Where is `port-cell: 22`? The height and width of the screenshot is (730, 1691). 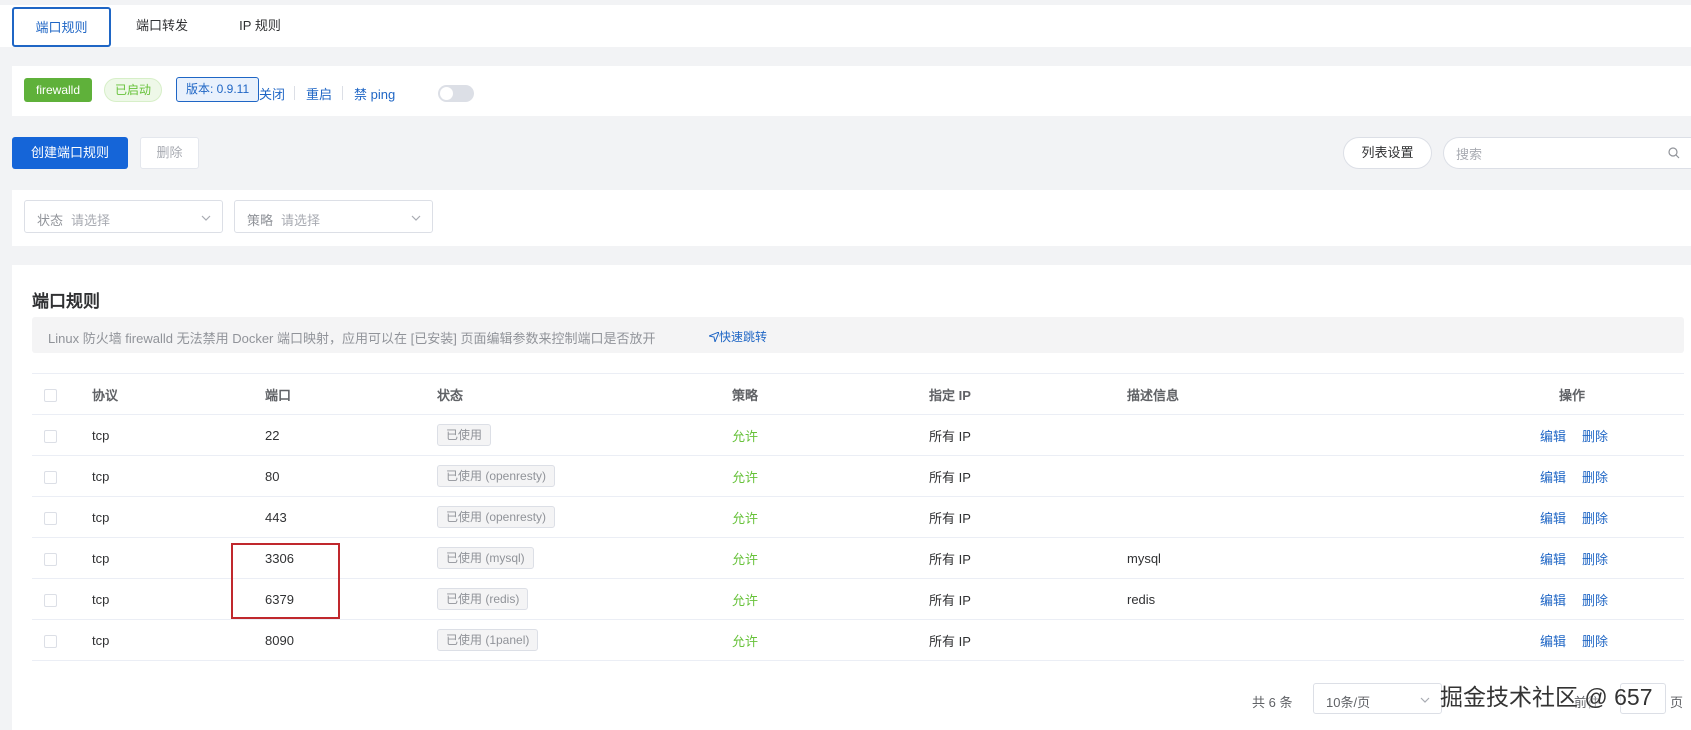
port-cell: 22 is located at coordinates (351, 435).